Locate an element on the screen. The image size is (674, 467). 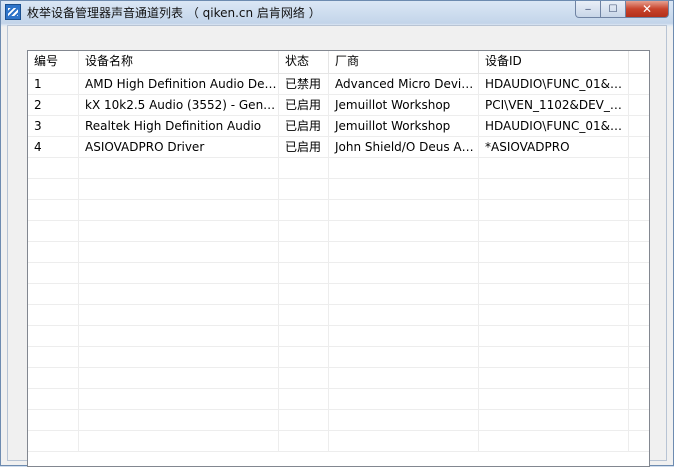
table-cell: Advanced Micro Devices is located at coordinates (404, 84).